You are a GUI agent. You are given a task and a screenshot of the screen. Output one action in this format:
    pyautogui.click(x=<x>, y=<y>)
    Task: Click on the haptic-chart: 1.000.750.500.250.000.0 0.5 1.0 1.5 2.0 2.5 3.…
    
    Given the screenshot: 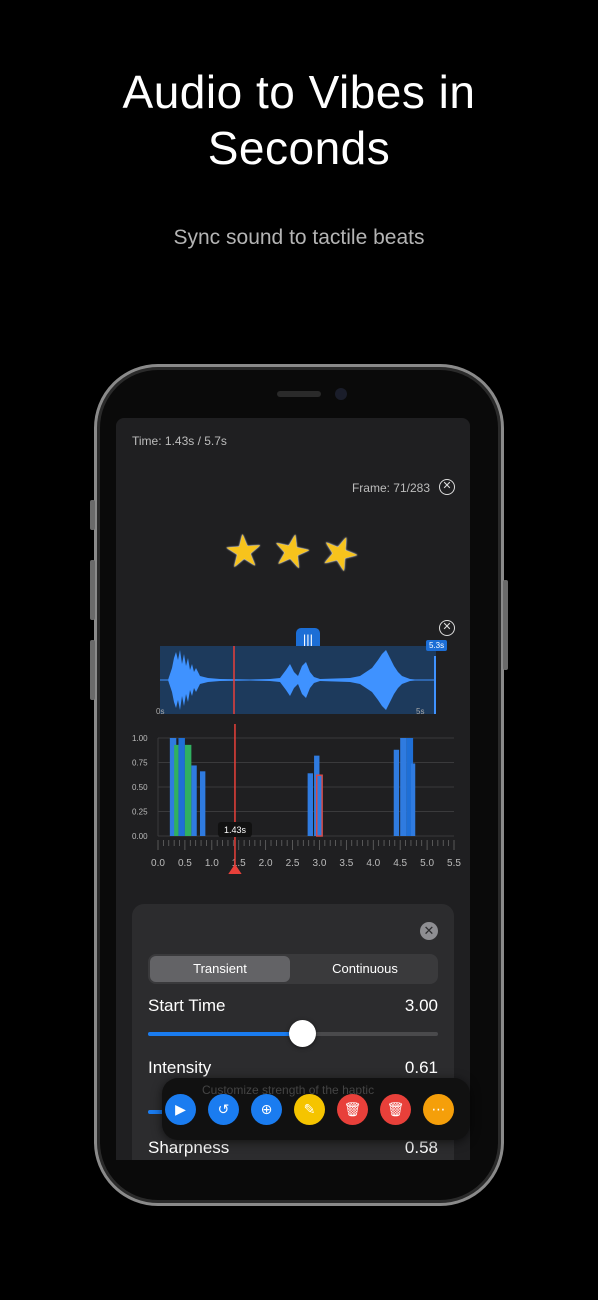 What is the action you would take?
    pyautogui.click(x=293, y=799)
    